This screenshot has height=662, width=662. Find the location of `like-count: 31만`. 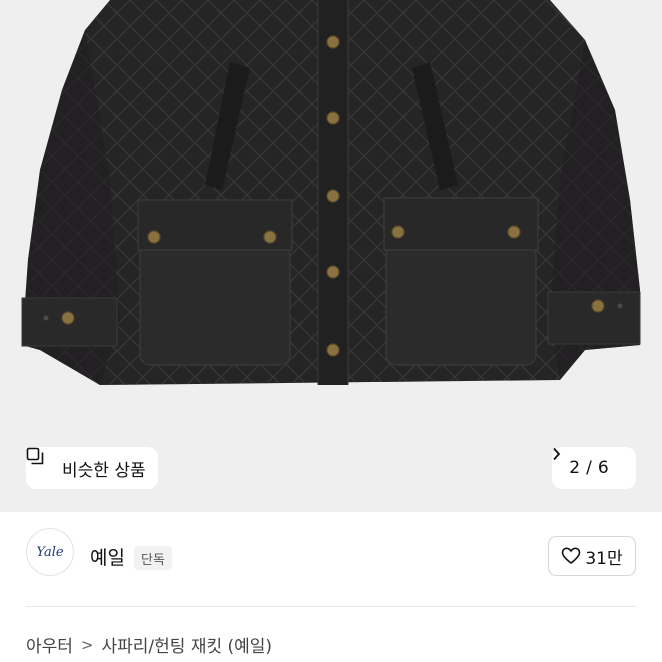

like-count: 31만 is located at coordinates (604, 558).